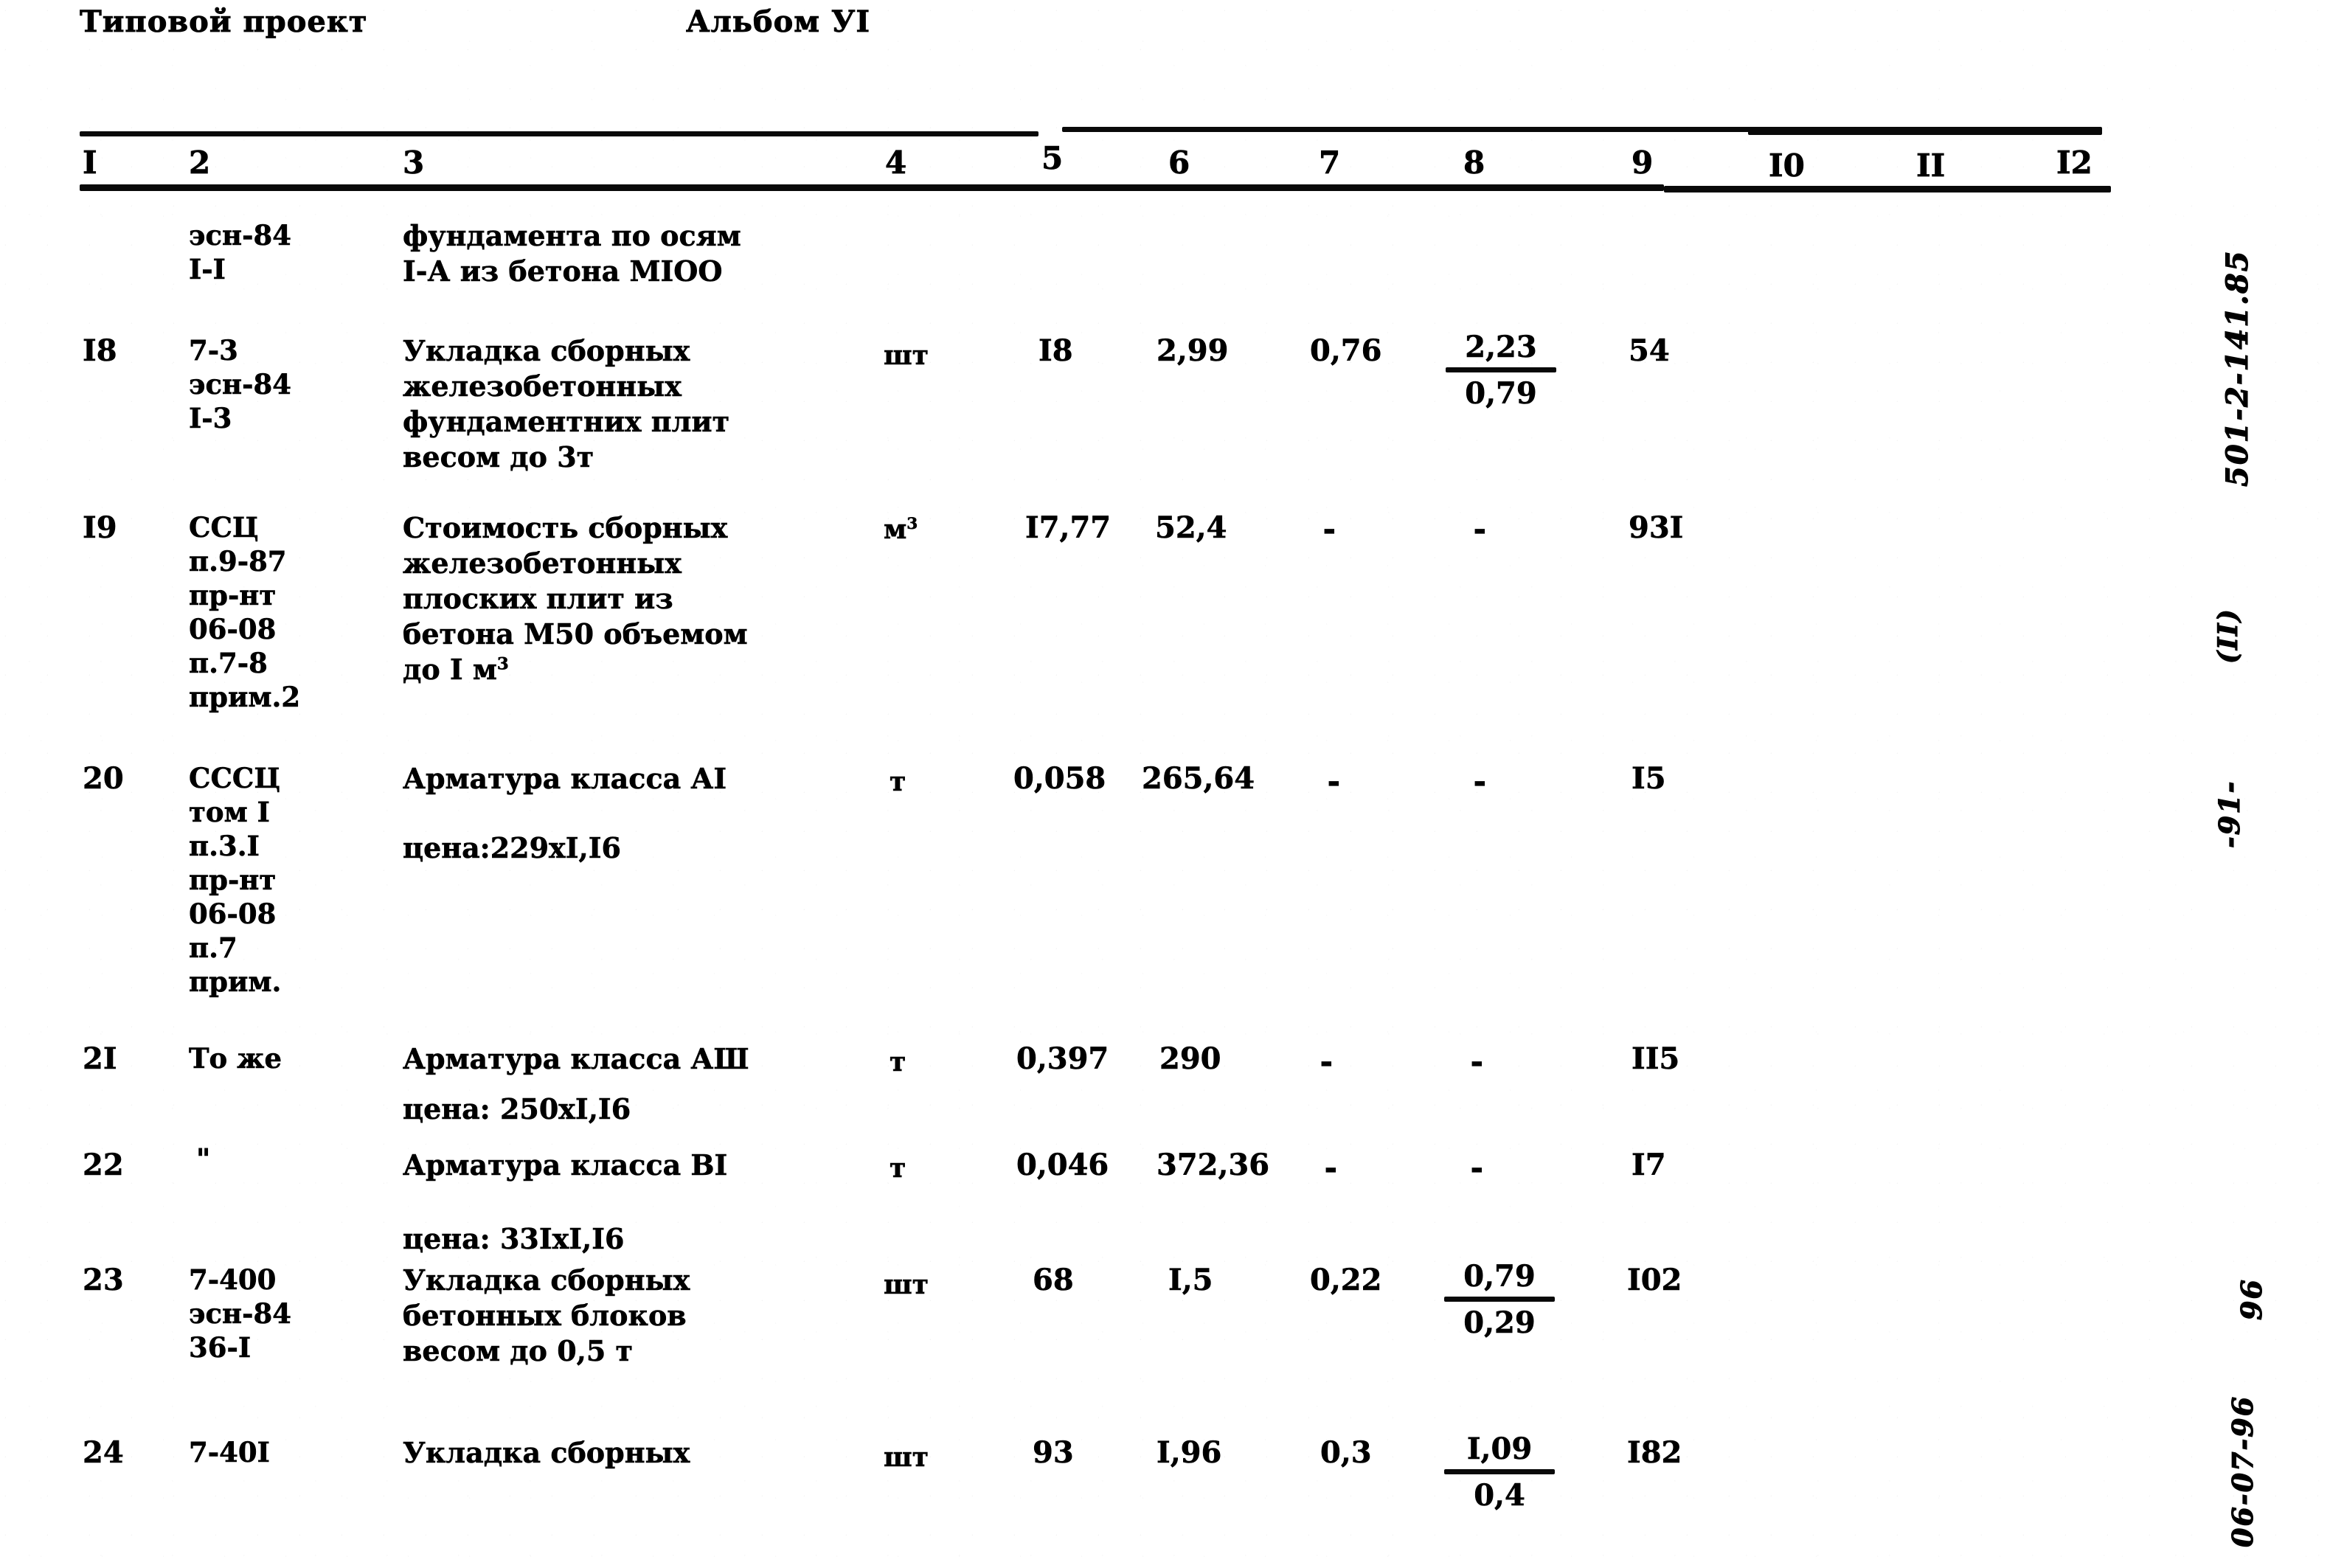 This screenshot has height=1568, width=2344. I want to click on row-code: ", so click(204, 1159).